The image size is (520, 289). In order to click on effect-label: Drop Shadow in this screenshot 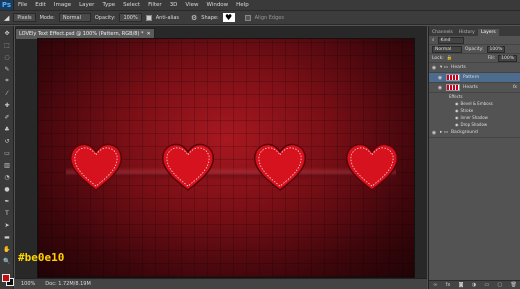, I will do `click(474, 124)`.